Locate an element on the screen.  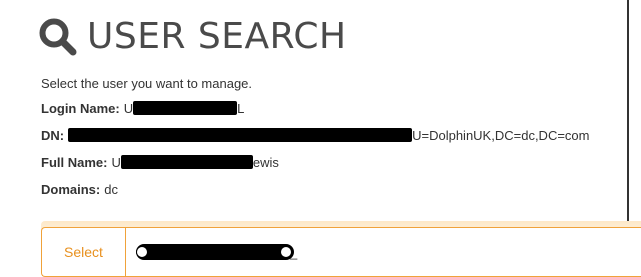
login-name-suffix: L is located at coordinates (241, 108).